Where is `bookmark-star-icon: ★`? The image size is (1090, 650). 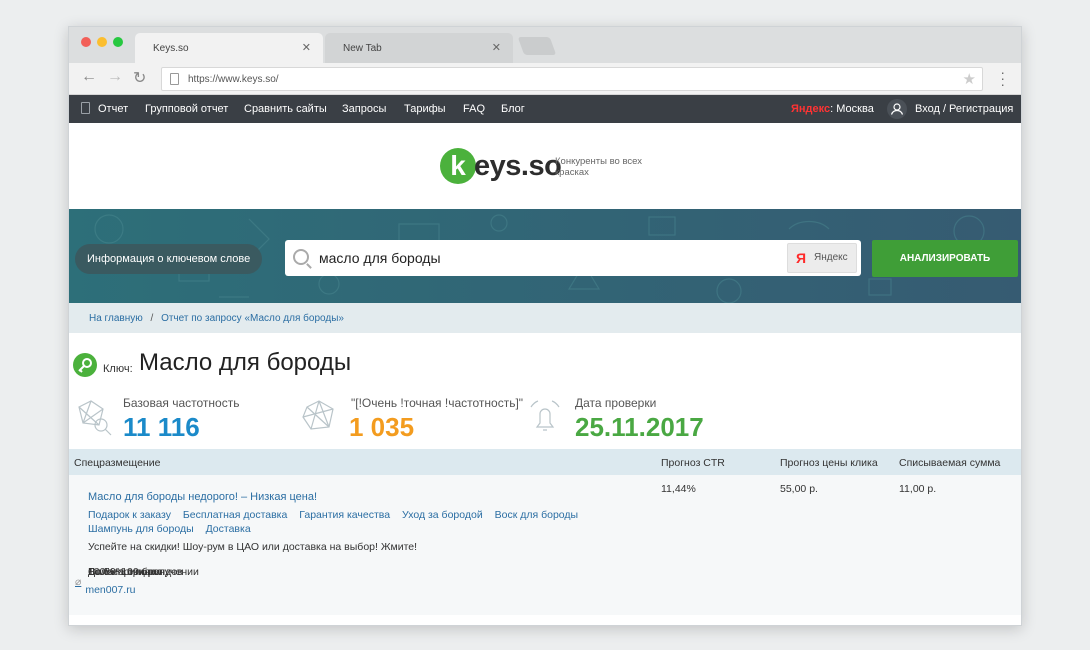
bookmark-star-icon: ★ is located at coordinates (969, 79).